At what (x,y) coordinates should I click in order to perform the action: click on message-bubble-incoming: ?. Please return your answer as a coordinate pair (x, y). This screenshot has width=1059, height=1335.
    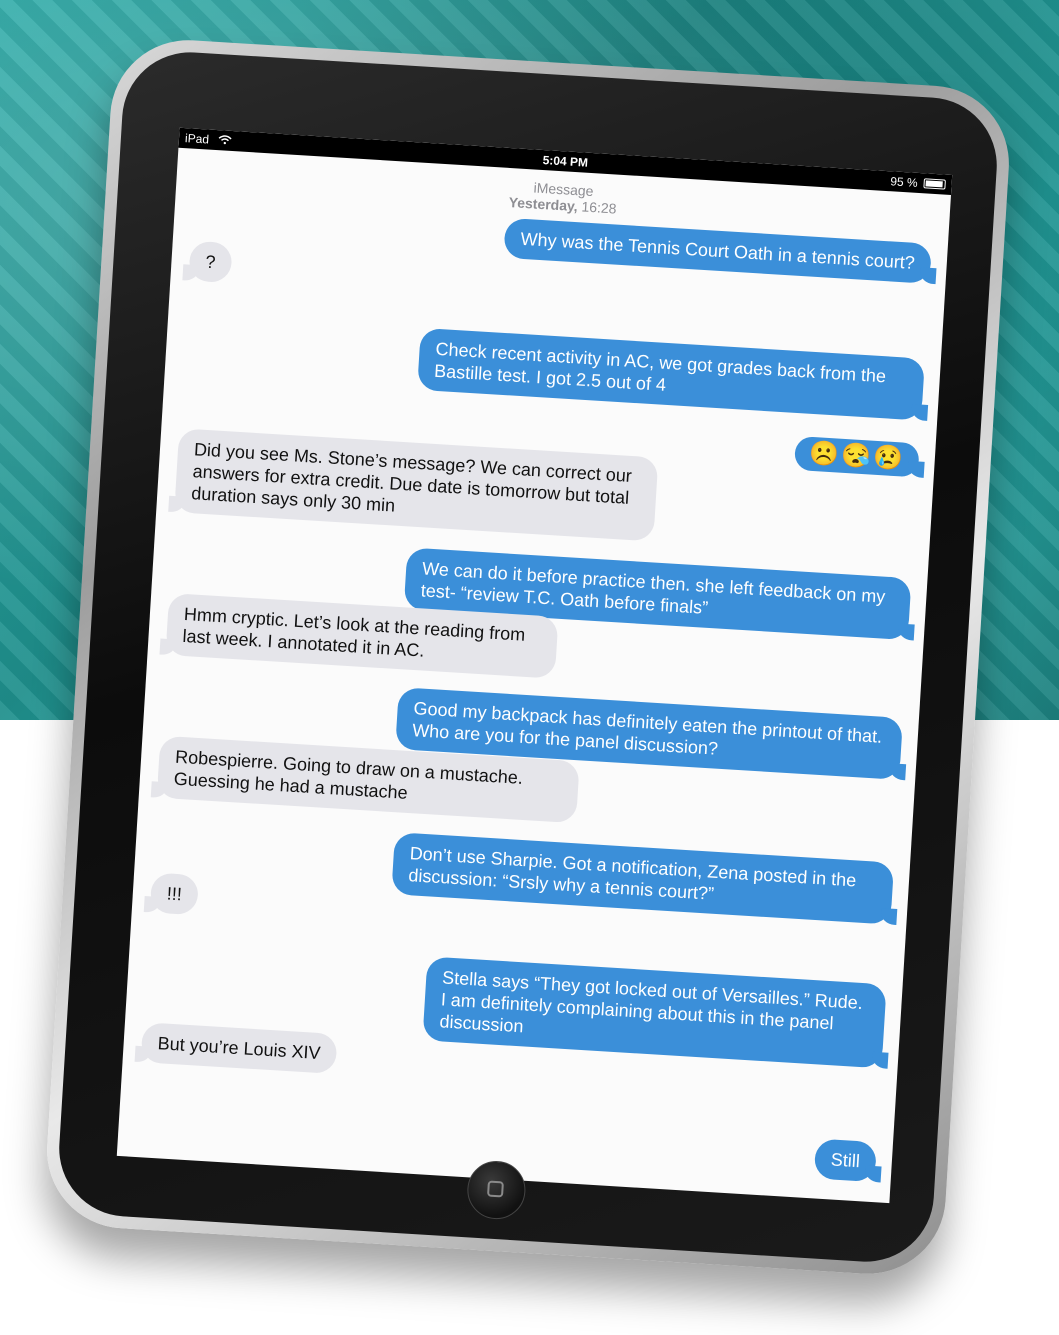
    Looking at the image, I should click on (210, 262).